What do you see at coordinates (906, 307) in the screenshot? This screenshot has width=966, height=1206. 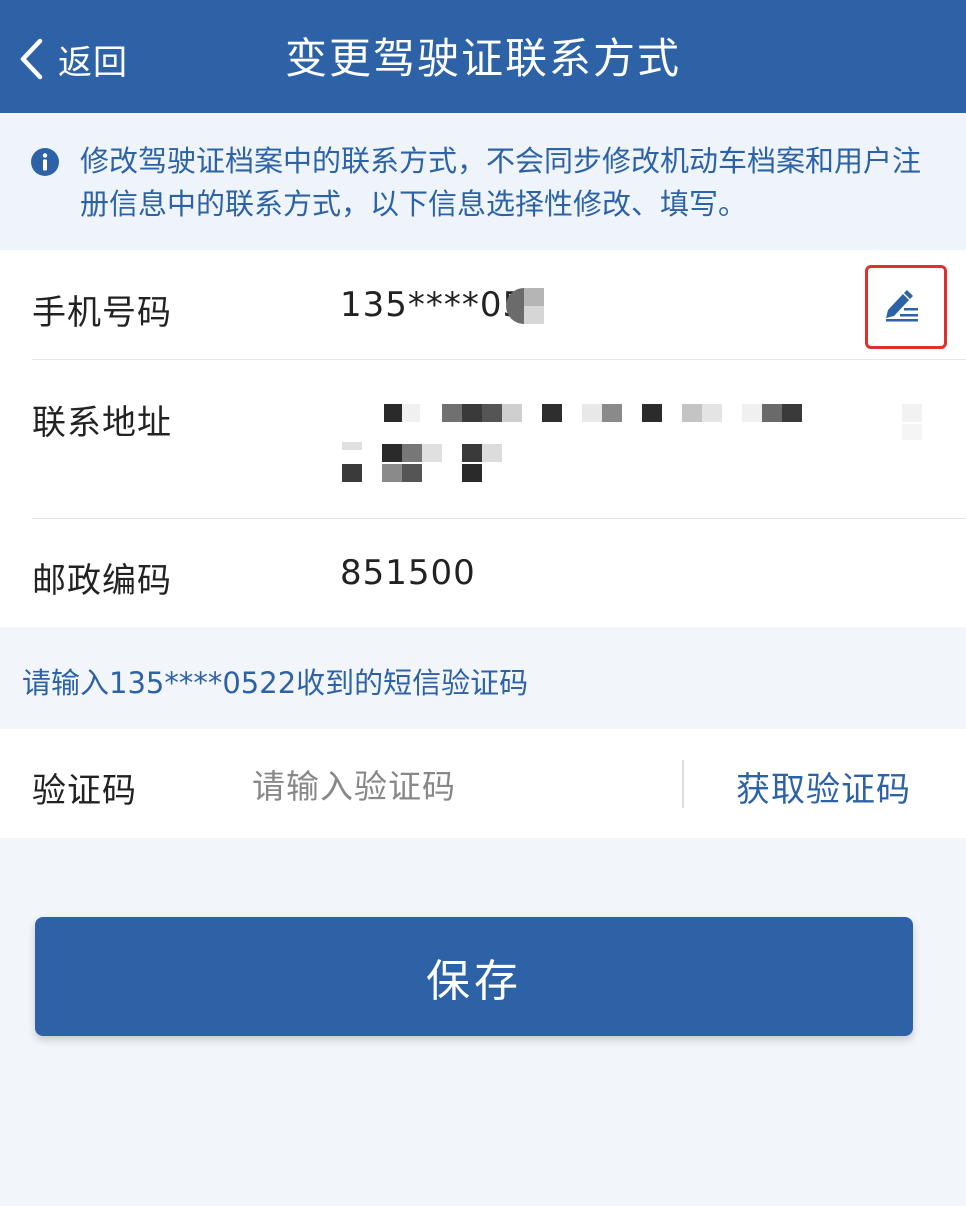 I see `edit-highlight-box` at bounding box center [906, 307].